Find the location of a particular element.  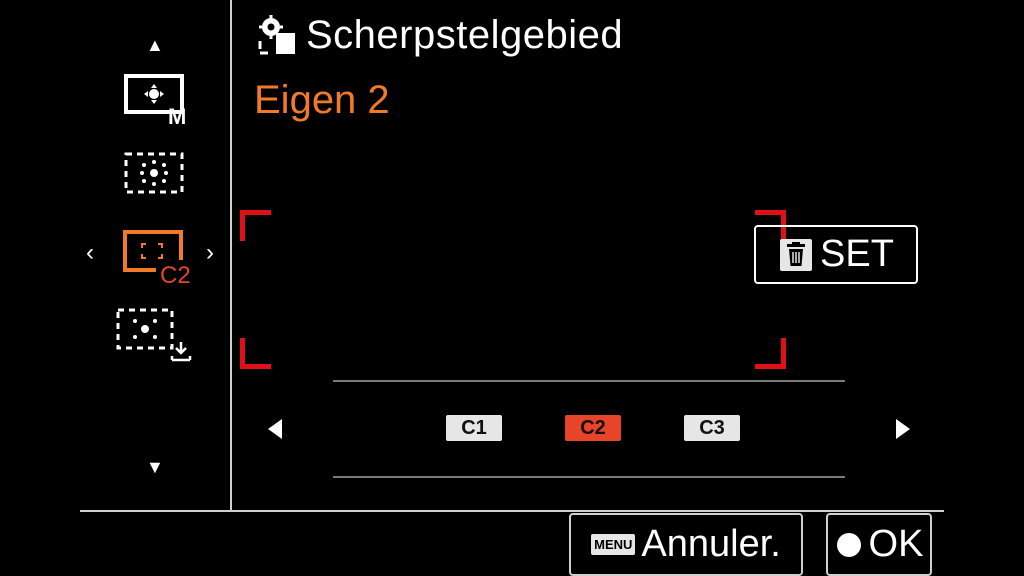

trash-icon is located at coordinates (796, 254).